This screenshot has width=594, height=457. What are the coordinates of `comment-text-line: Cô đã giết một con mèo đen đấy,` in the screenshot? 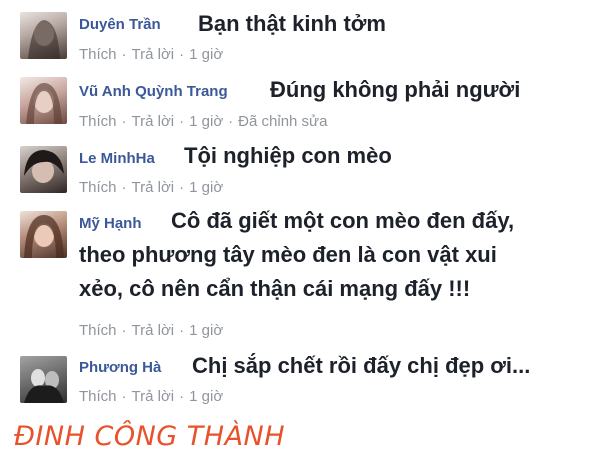 It's located at (343, 220).